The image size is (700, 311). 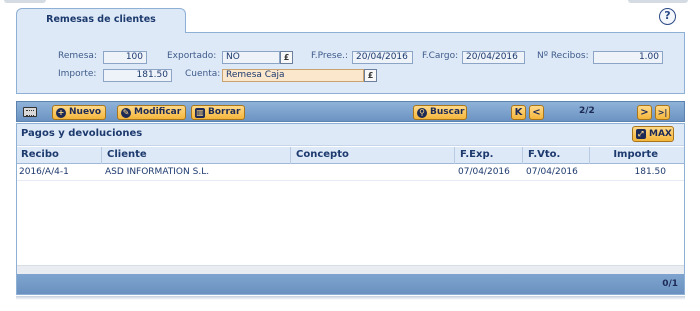 What do you see at coordinates (552, 172) in the screenshot?
I see `cell-fvto: 07/04/2016` at bounding box center [552, 172].